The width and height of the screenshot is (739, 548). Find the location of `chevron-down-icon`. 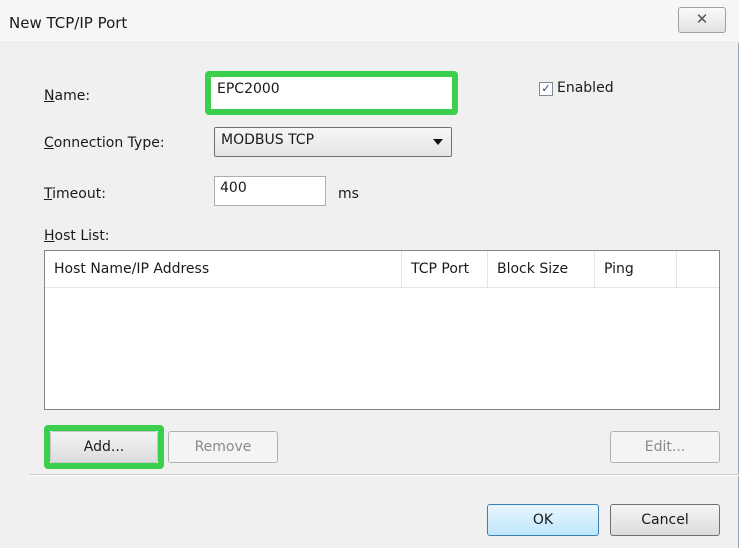

chevron-down-icon is located at coordinates (438, 142).